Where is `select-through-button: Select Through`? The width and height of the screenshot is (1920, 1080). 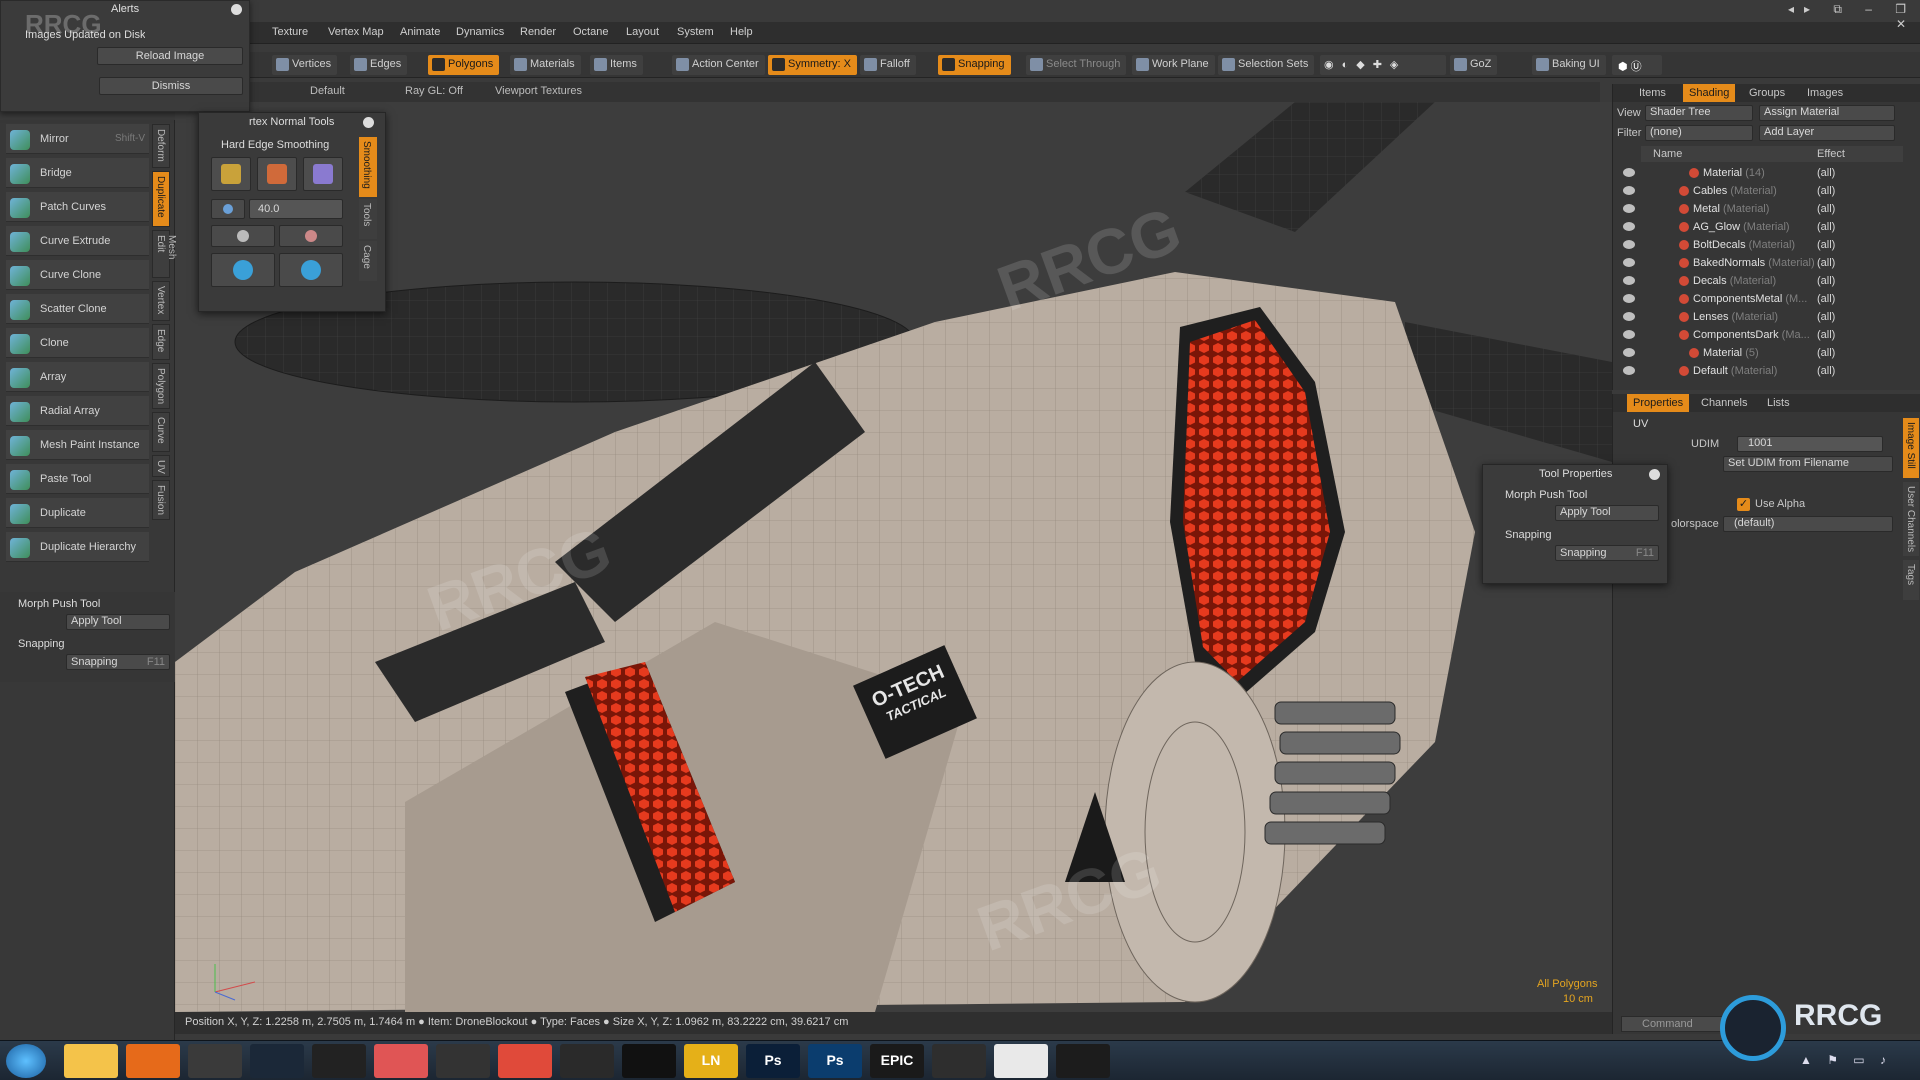
select-through-button: Select Through is located at coordinates (1076, 65).